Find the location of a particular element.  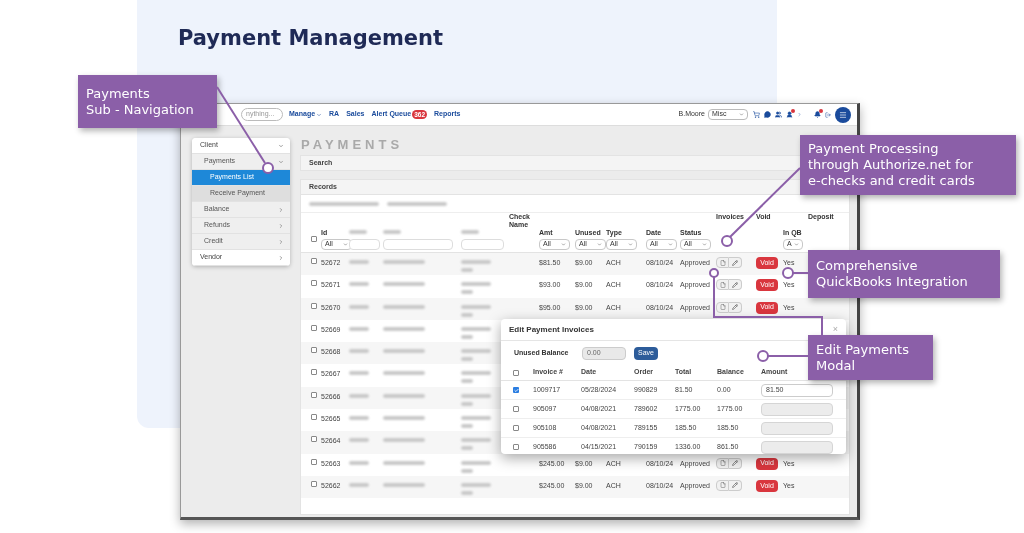

callout-box: Comprehensive QuickBooks Integration is located at coordinates (904, 274).